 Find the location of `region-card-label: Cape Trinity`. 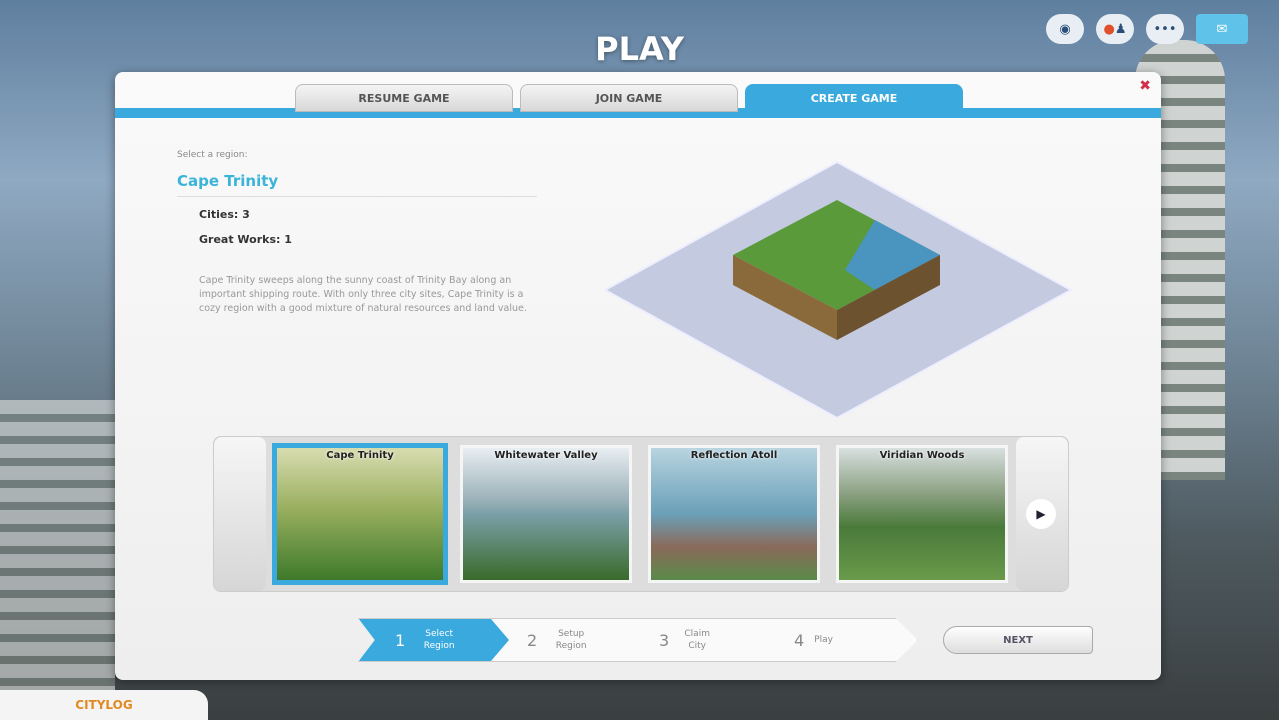

region-card-label: Cape Trinity is located at coordinates (360, 455).